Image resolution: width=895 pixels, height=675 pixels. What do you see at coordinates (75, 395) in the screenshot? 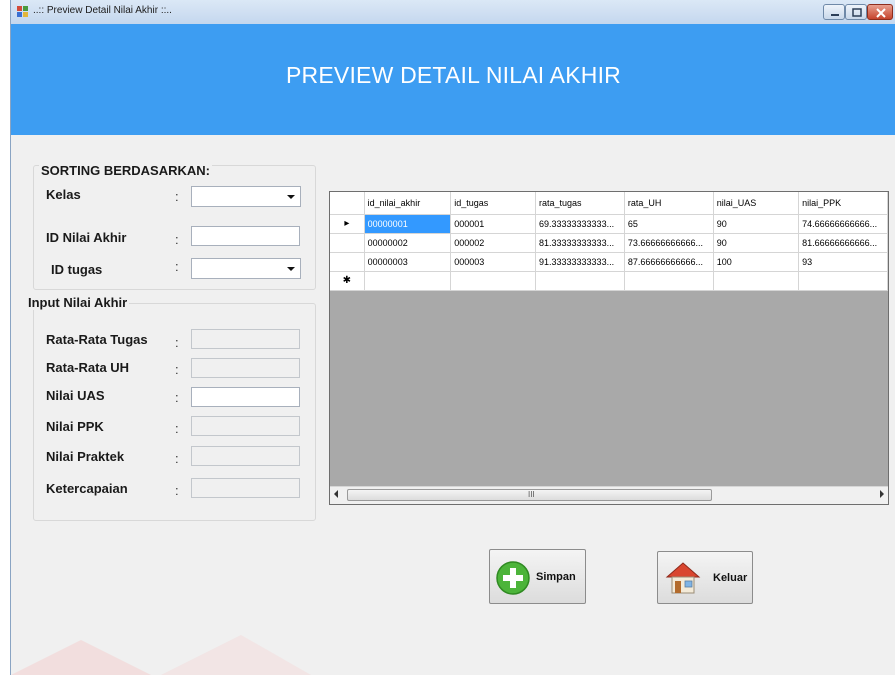
I see `nilai-uas-label: Nilai UAS` at bounding box center [75, 395].